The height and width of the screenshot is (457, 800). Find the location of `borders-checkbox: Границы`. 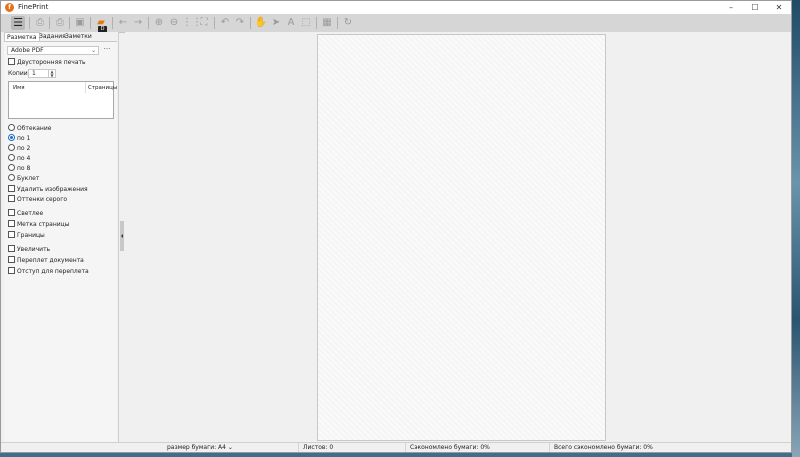

borders-checkbox: Границы is located at coordinates (26, 235).